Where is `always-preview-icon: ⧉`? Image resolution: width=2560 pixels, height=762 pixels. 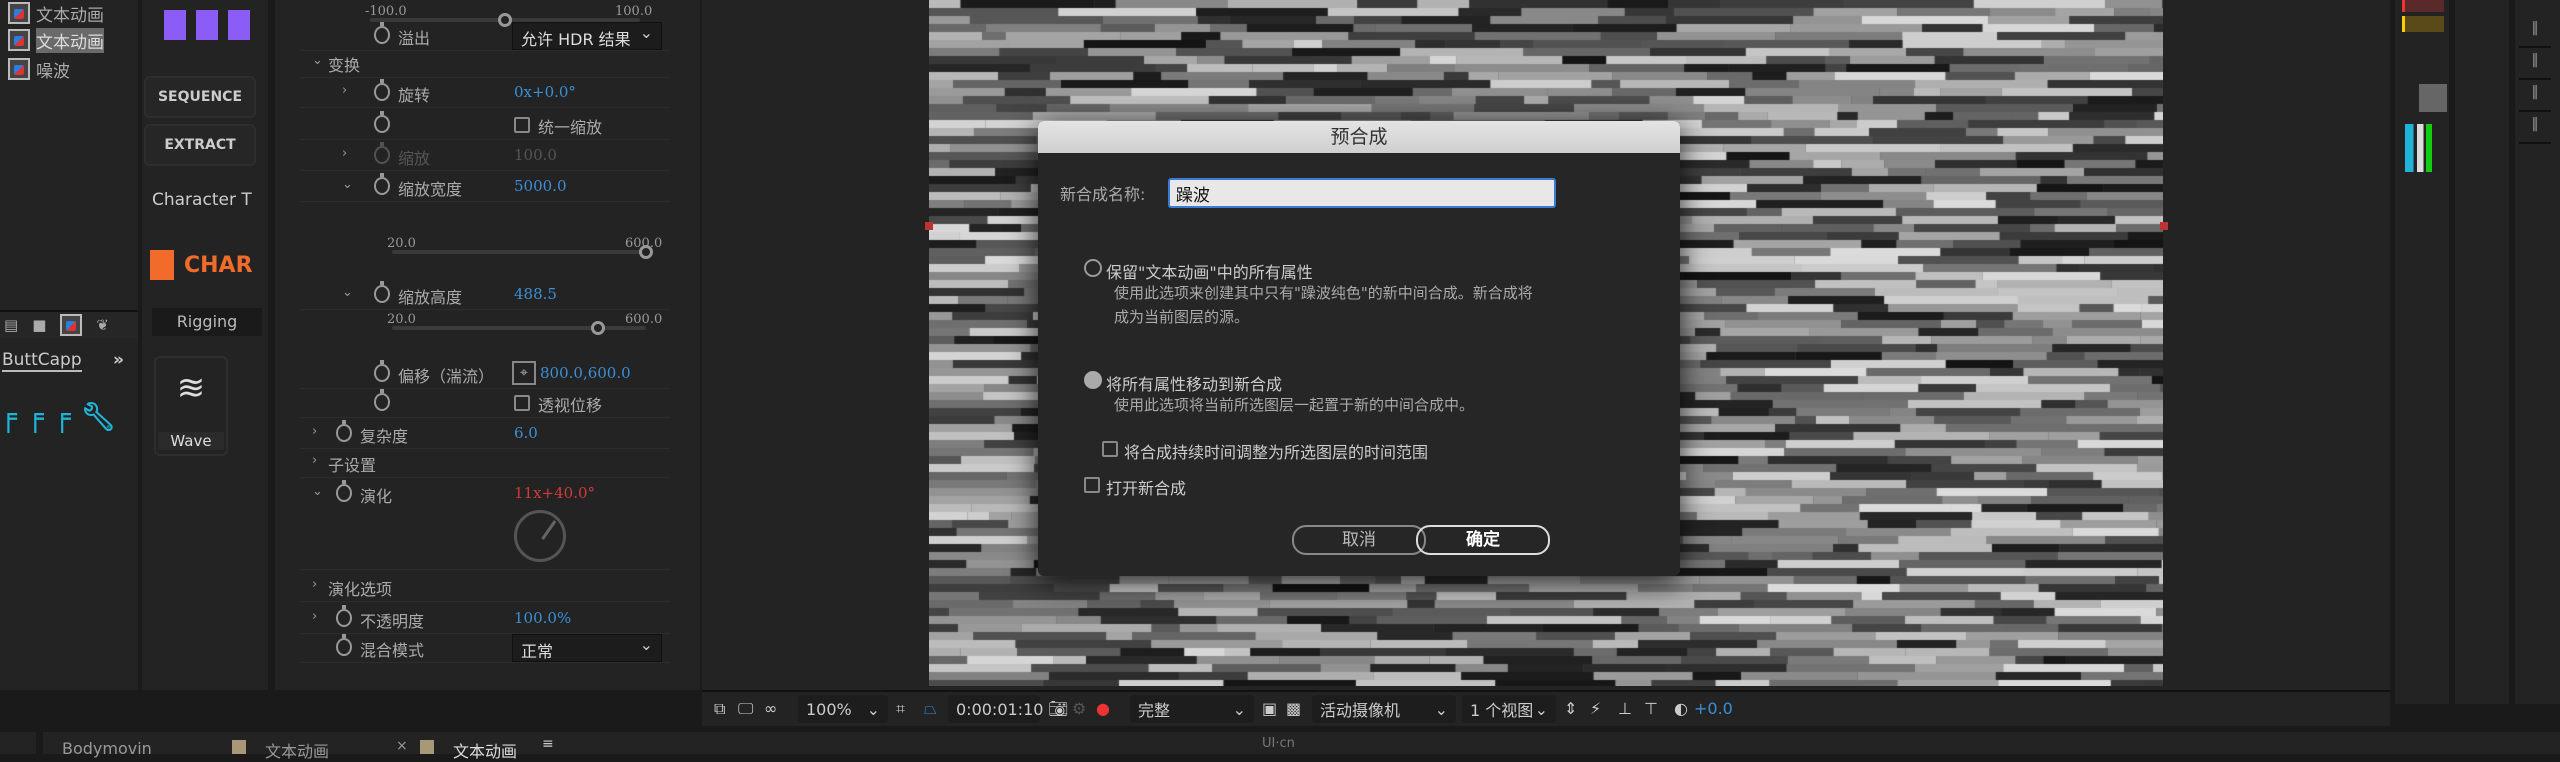
always-preview-icon: ⧉ is located at coordinates (719, 708).